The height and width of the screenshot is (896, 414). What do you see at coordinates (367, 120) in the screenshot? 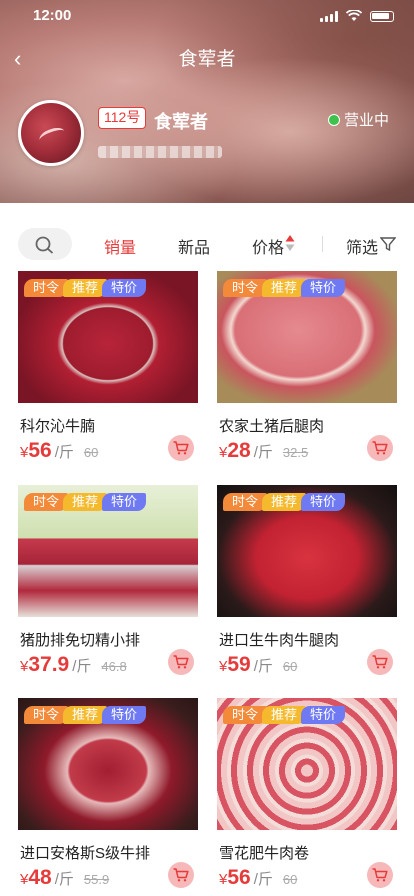
I see `open-status-label: 营业中` at bounding box center [367, 120].